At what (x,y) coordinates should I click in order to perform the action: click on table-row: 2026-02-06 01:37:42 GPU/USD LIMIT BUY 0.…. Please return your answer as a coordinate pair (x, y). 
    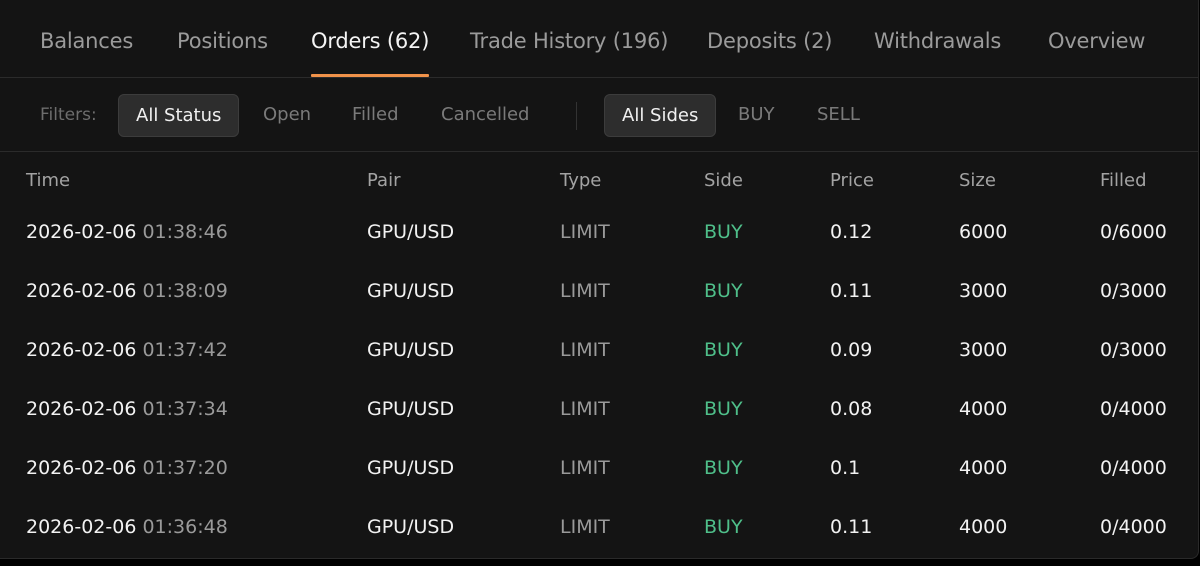
    Looking at the image, I should click on (599, 355).